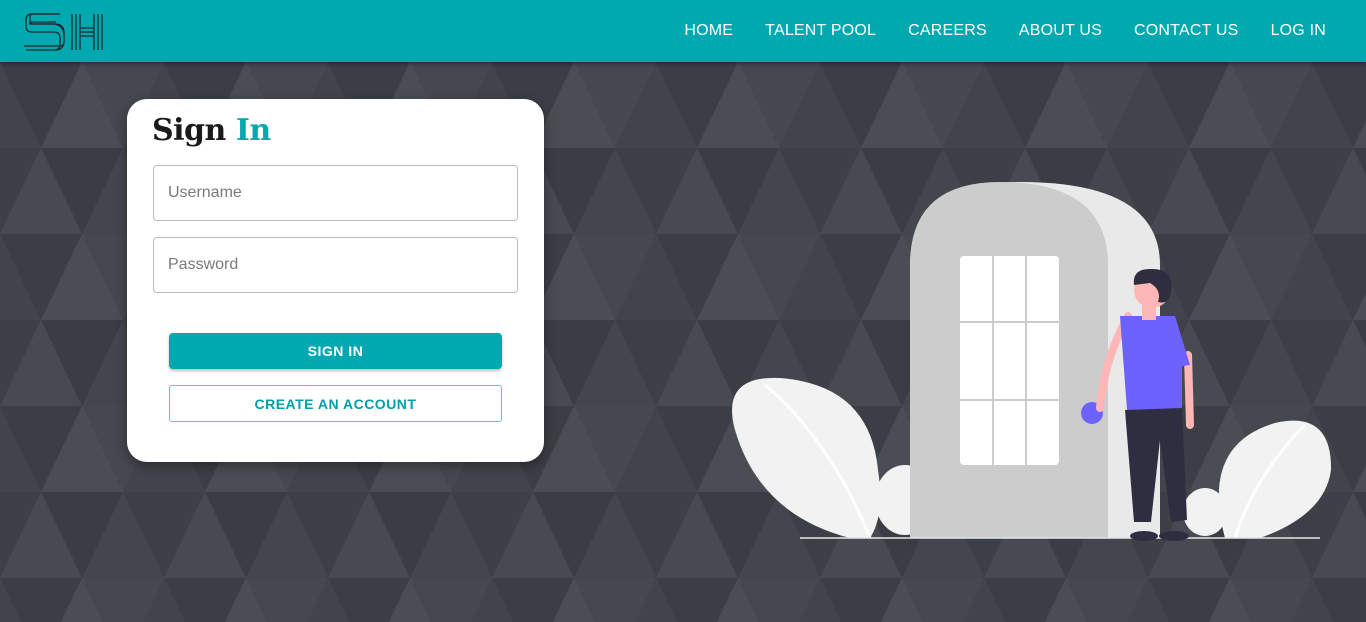 This screenshot has height=622, width=1366. I want to click on sign-in-title: Sign In, so click(211, 130).